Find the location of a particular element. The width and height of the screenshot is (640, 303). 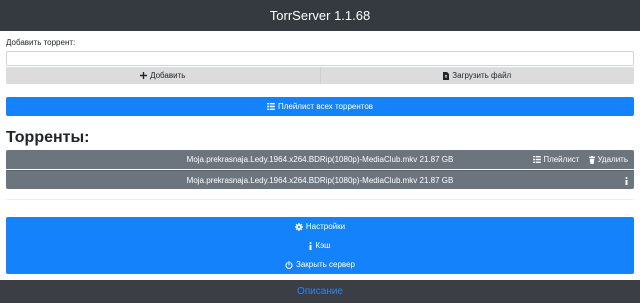

shutdown-server-button: Закрыть сервер is located at coordinates (320, 264).